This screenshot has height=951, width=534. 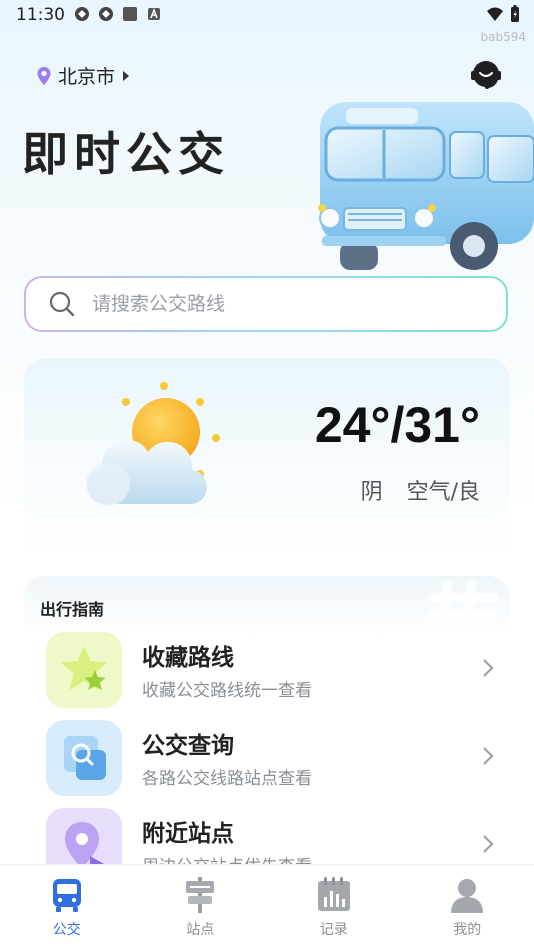 What do you see at coordinates (153, 450) in the screenshot?
I see `cloudy-sun-icon` at bounding box center [153, 450].